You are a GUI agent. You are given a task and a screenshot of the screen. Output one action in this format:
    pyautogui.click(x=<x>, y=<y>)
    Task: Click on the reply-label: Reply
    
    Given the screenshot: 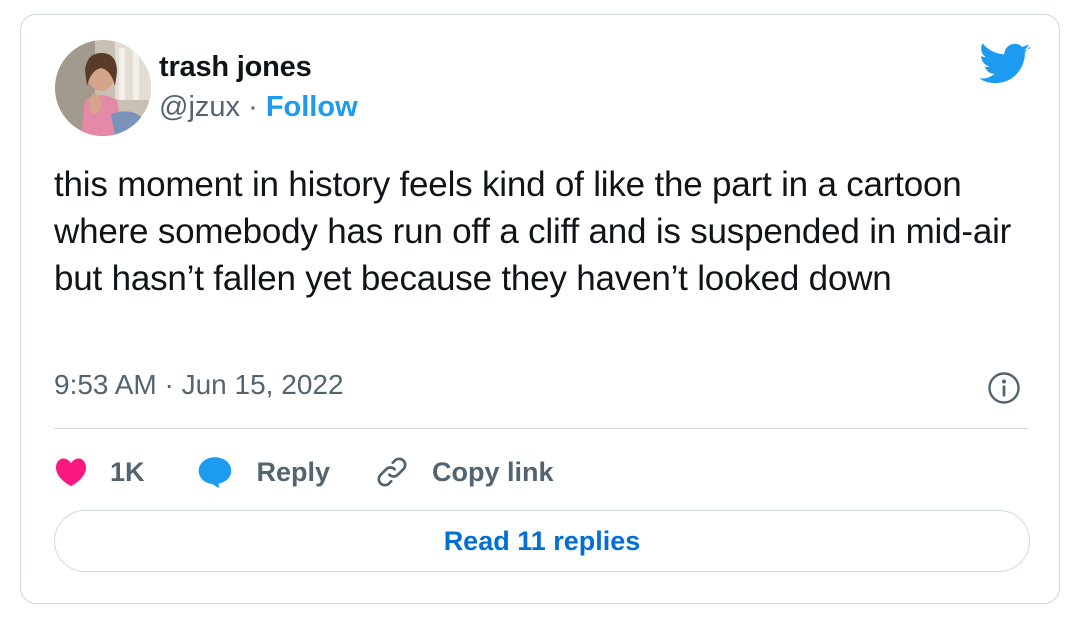 What is the action you would take?
    pyautogui.click(x=293, y=471)
    